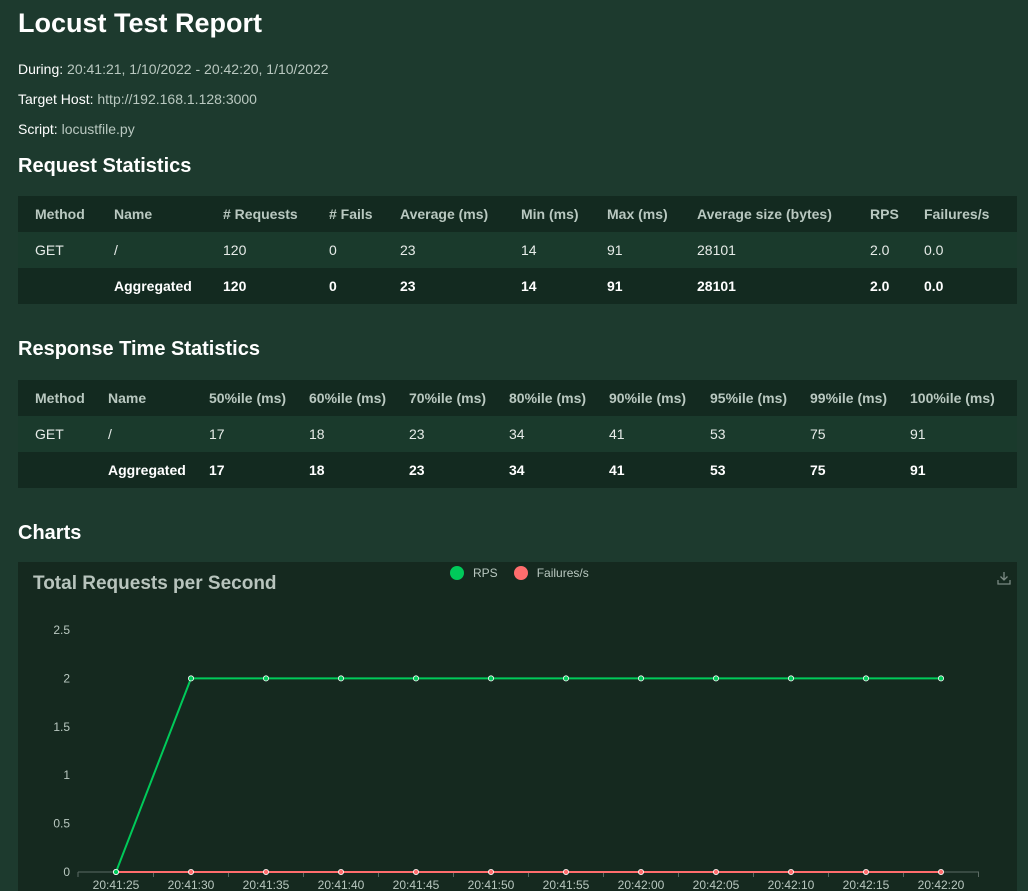  What do you see at coordinates (177, 99) in the screenshot?
I see `target-host-value: http://192.168.1.128:3000` at bounding box center [177, 99].